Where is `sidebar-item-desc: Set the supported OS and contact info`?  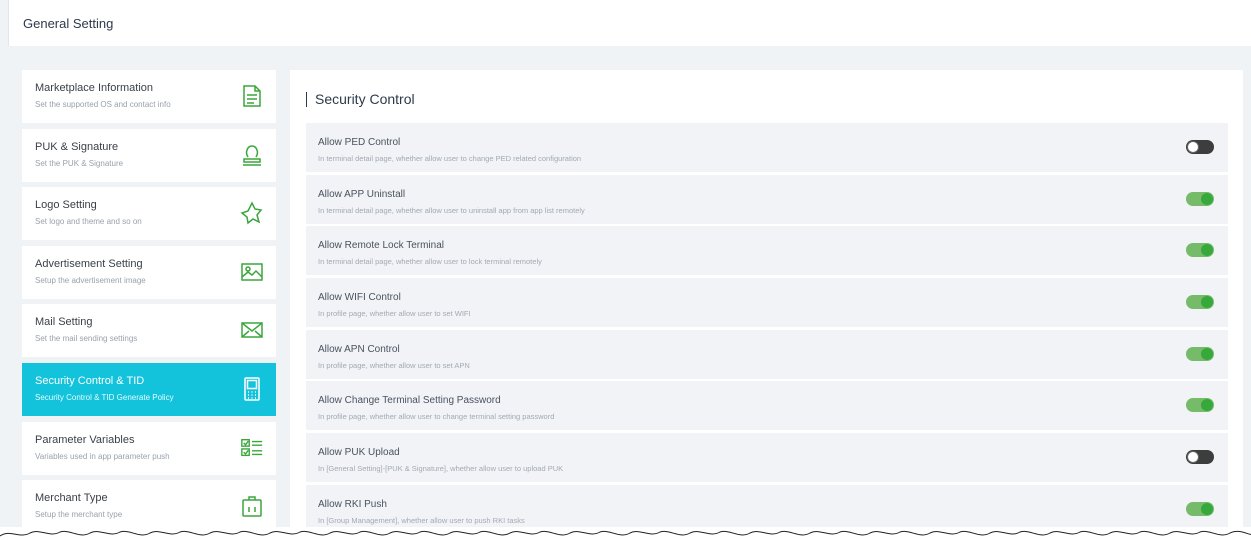
sidebar-item-desc: Set the supported OS and contact info is located at coordinates (103, 104).